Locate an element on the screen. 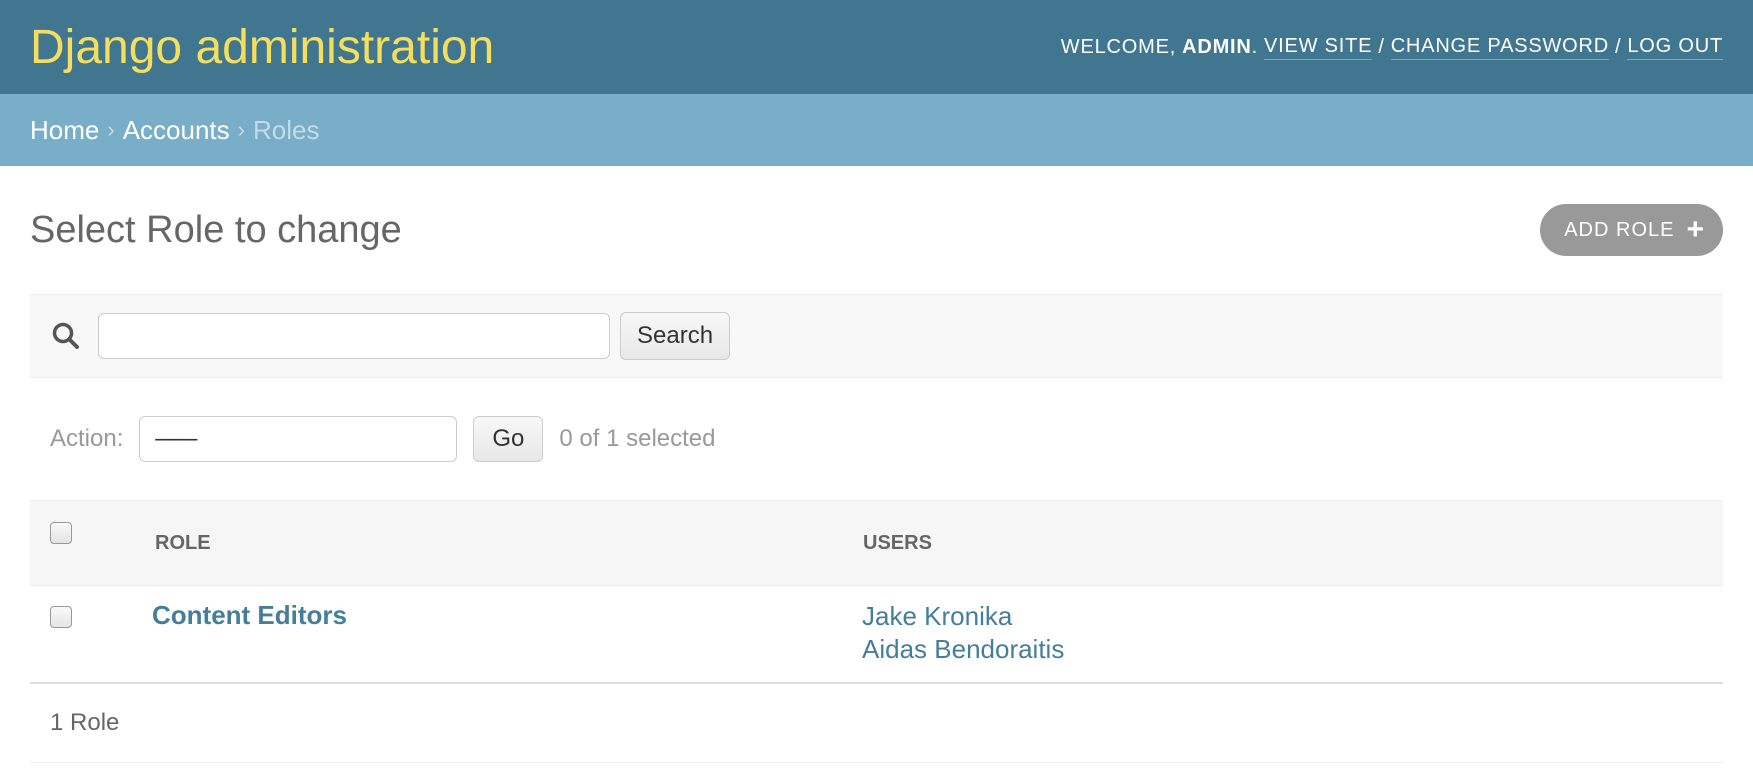  action-label: Action: is located at coordinates (87, 438).